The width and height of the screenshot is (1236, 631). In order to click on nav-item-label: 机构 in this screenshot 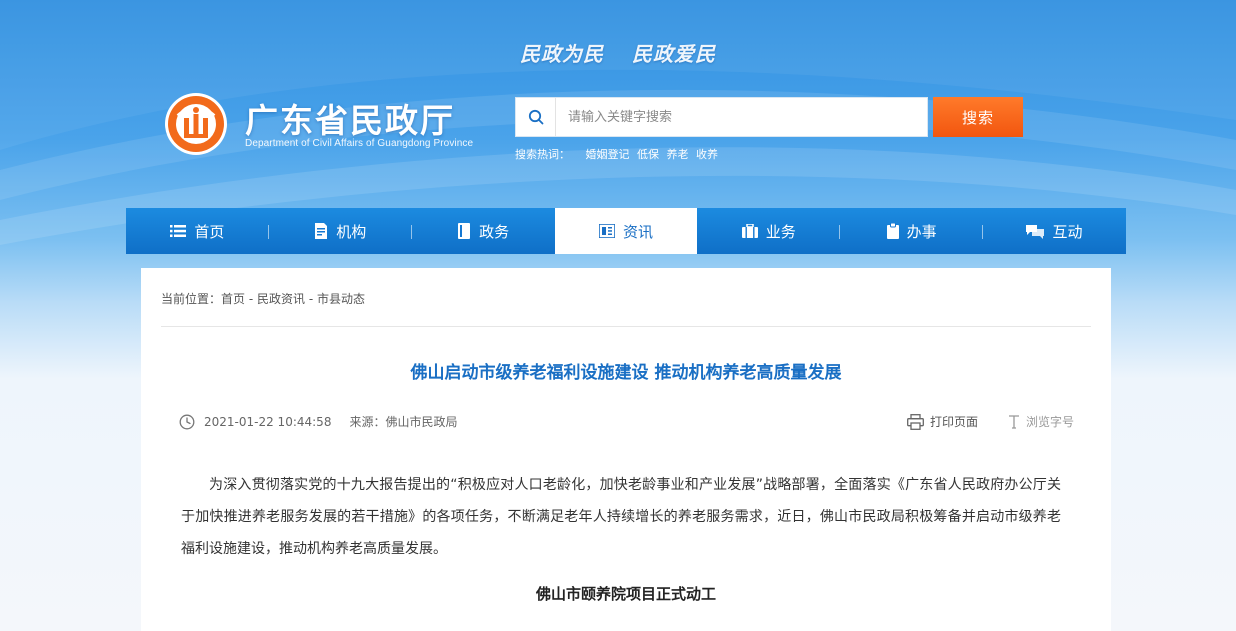, I will do `click(351, 231)`.